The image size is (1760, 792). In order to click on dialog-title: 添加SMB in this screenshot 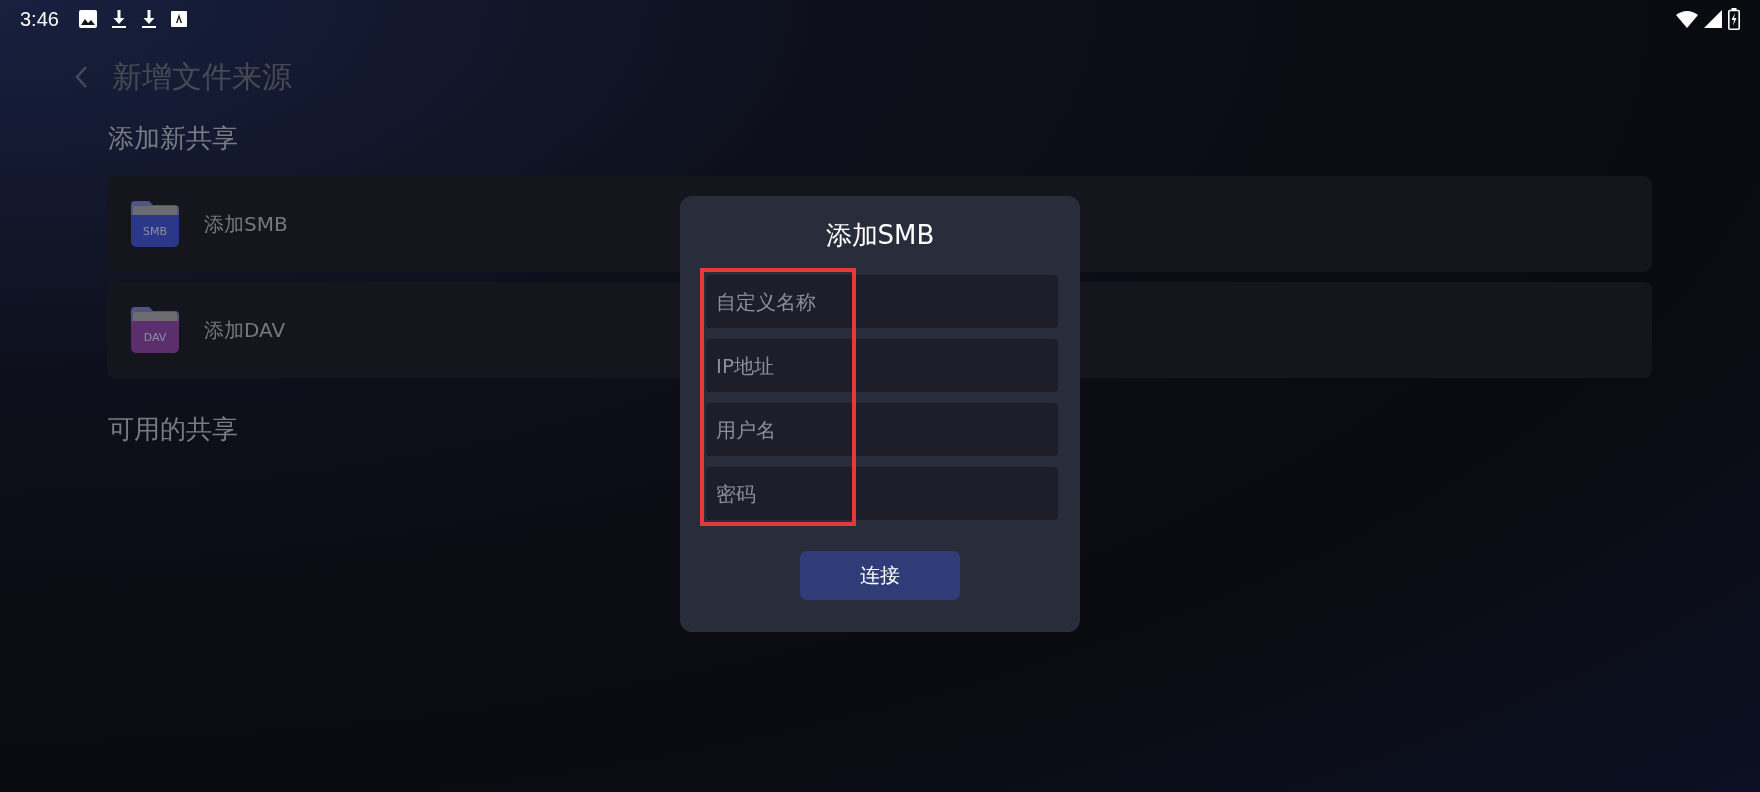, I will do `click(880, 235)`.